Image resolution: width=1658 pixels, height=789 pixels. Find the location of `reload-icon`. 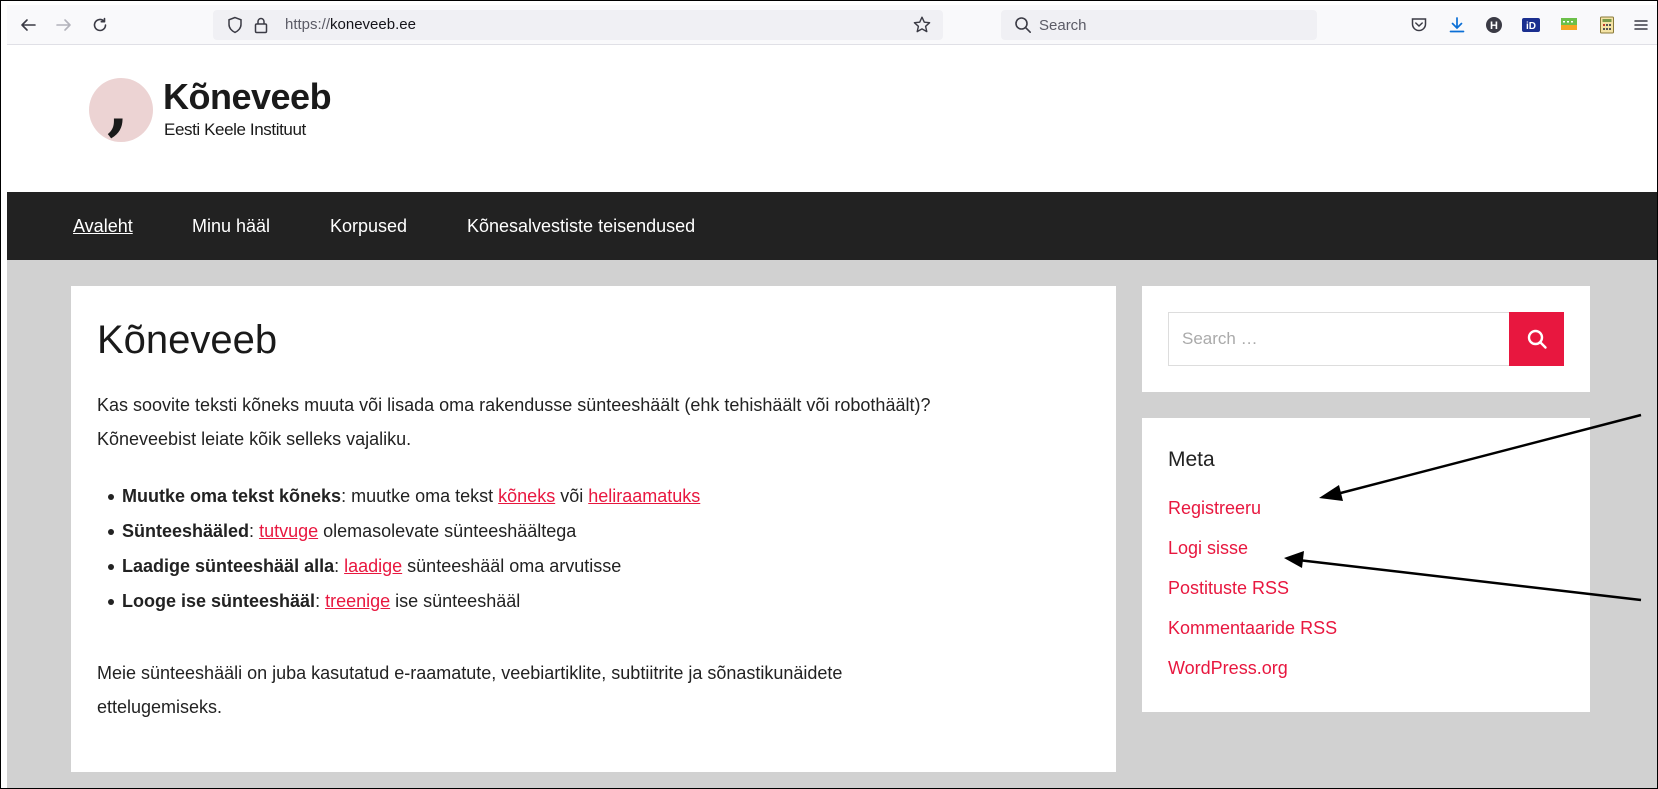

reload-icon is located at coordinates (100, 24).